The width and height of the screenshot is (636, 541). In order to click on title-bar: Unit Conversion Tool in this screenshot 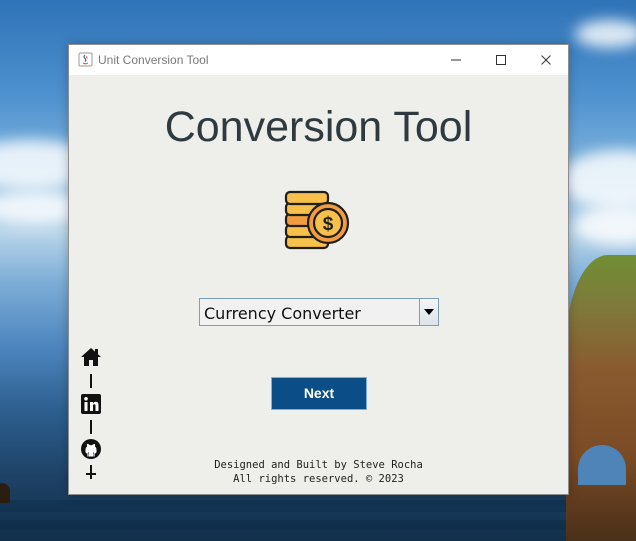, I will do `click(318, 60)`.